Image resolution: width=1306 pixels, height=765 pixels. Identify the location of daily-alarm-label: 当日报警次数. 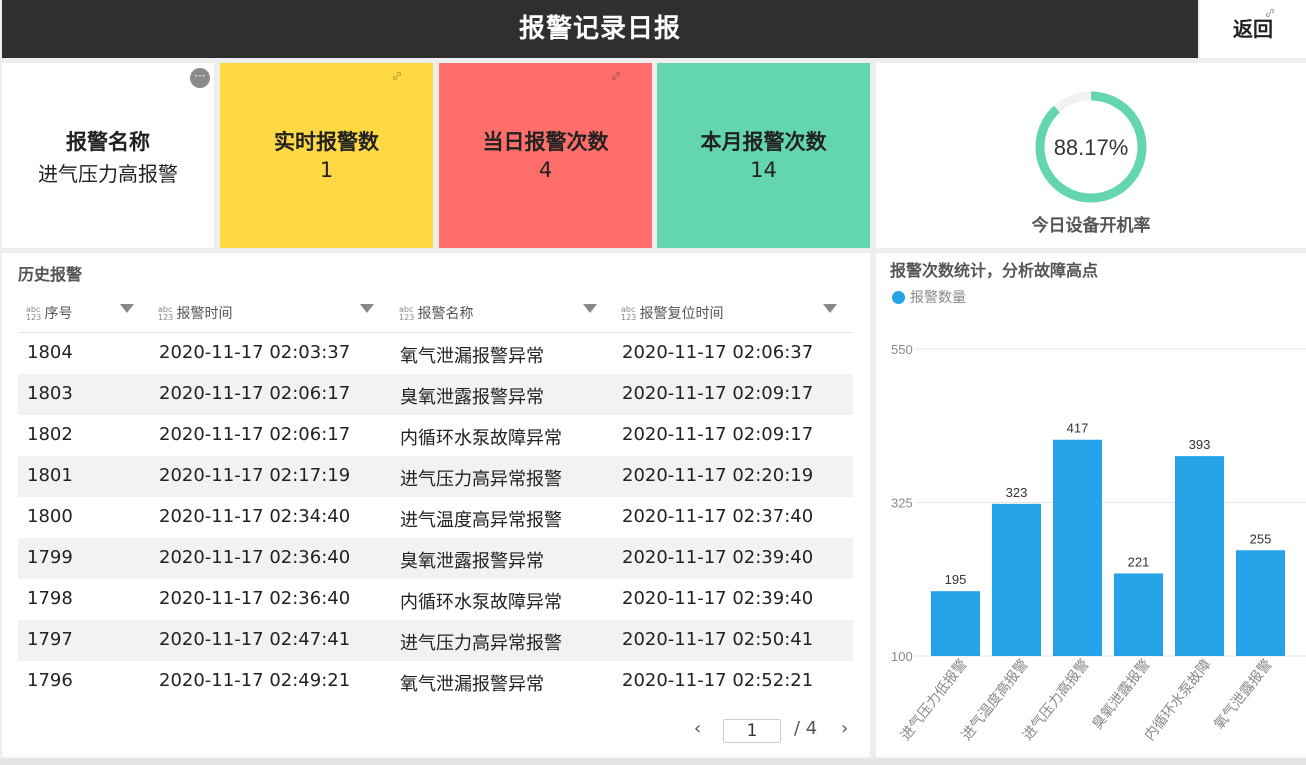
(545, 142).